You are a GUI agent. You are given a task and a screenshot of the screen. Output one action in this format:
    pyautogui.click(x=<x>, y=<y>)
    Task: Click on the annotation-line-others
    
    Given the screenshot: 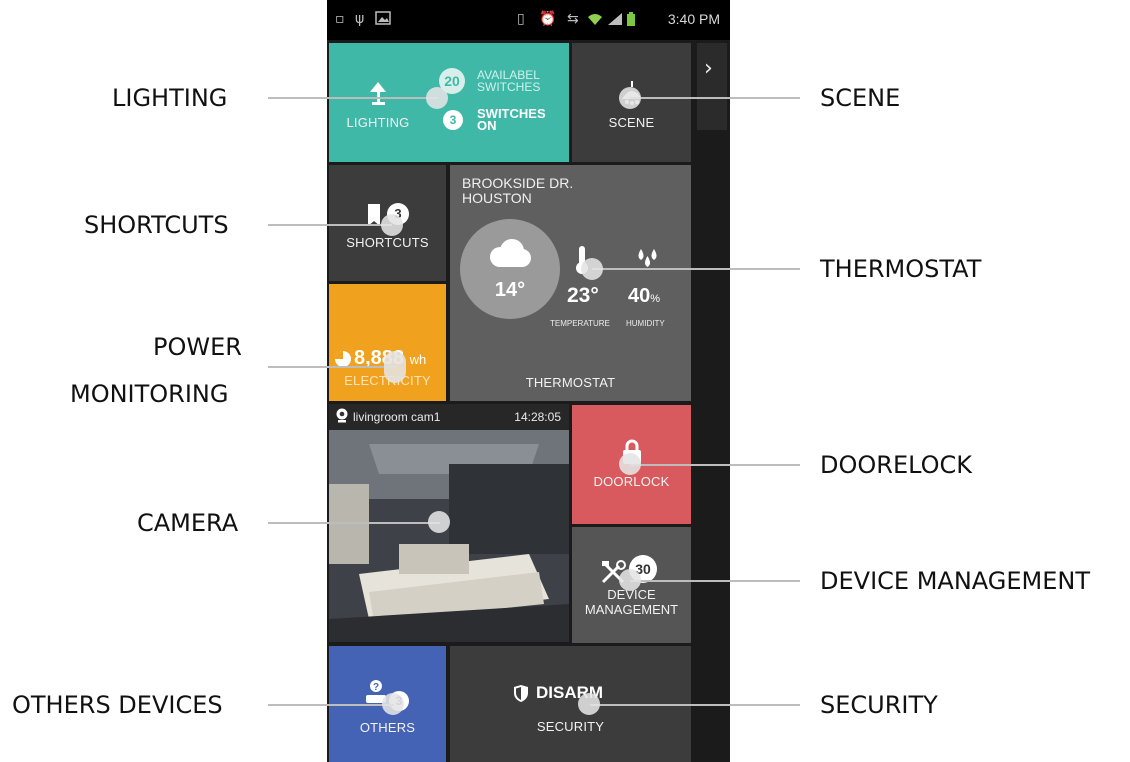 What is the action you would take?
    pyautogui.click(x=331, y=705)
    